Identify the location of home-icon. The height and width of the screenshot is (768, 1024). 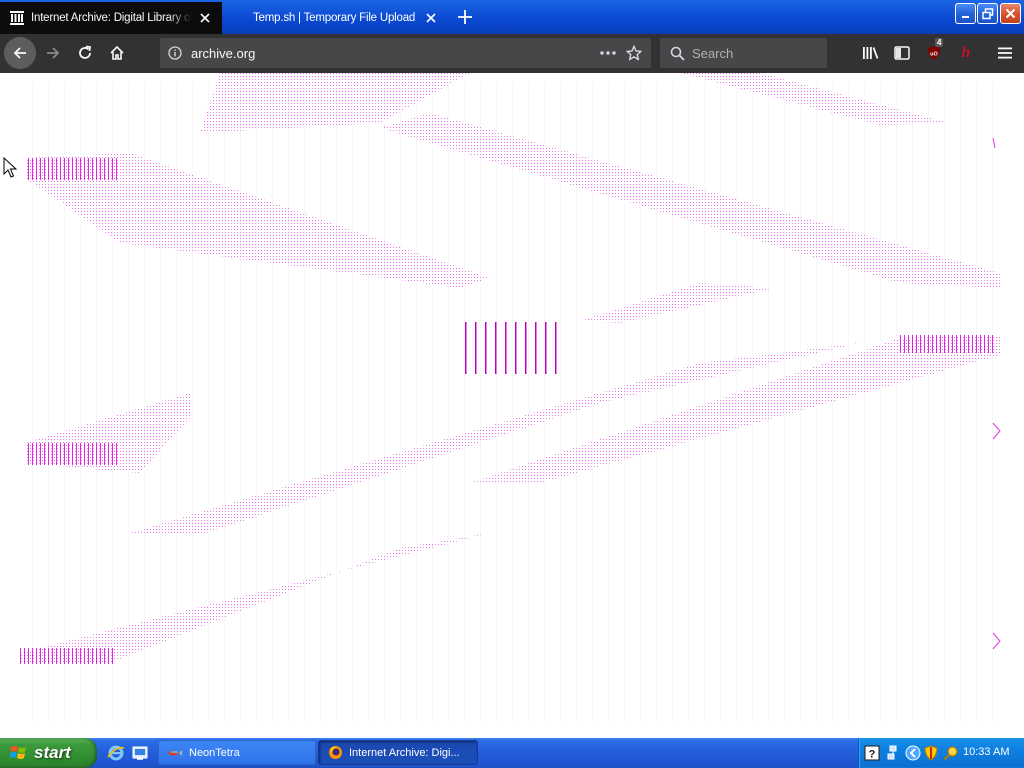
(117, 52).